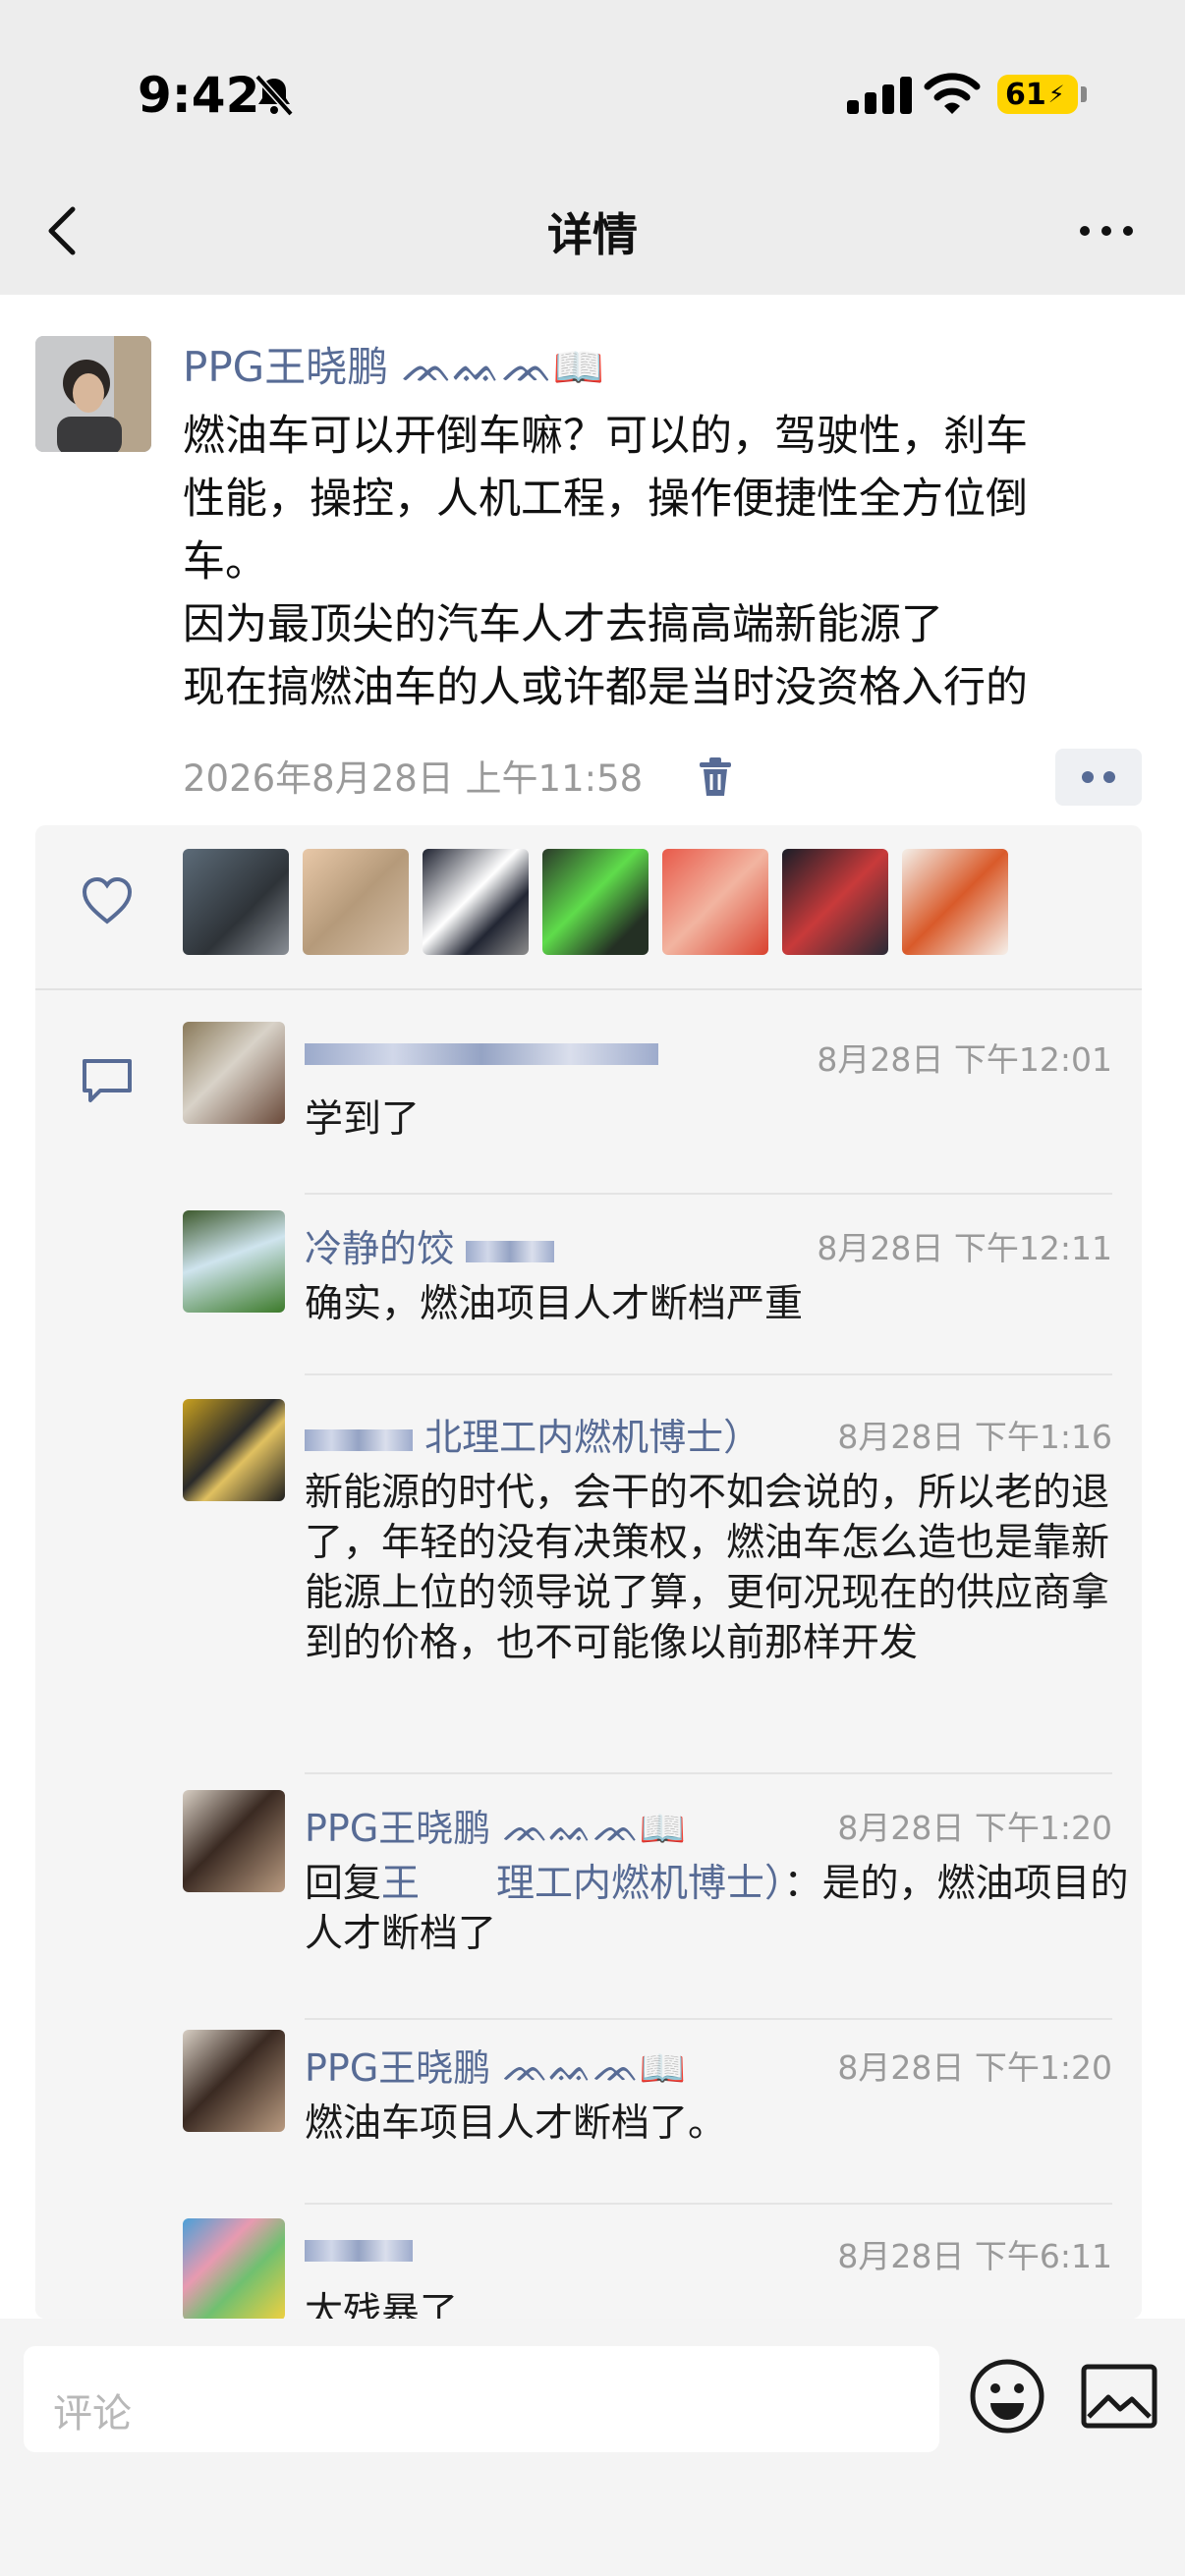 The image size is (1185, 2576). Describe the element at coordinates (606, 687) in the screenshot. I see `post-line: 现在搞燃油车的人或许都是当时没资格入行的` at that location.